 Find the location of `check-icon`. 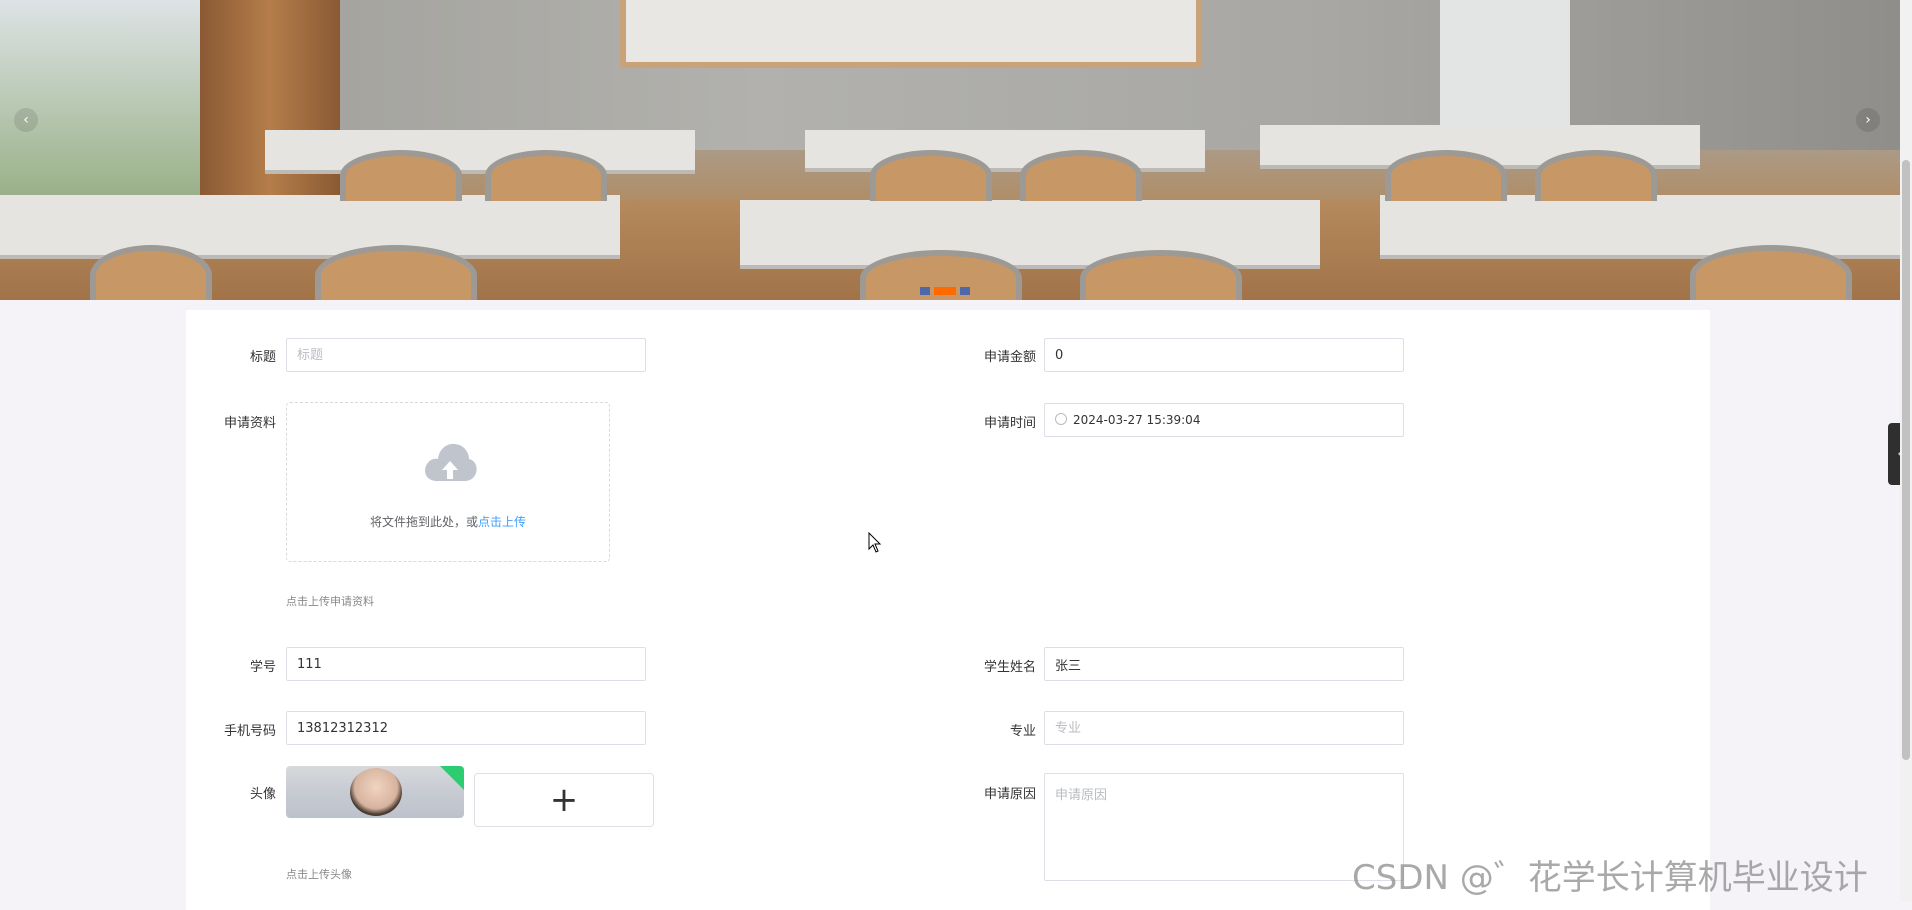

check-icon is located at coordinates (452, 778).